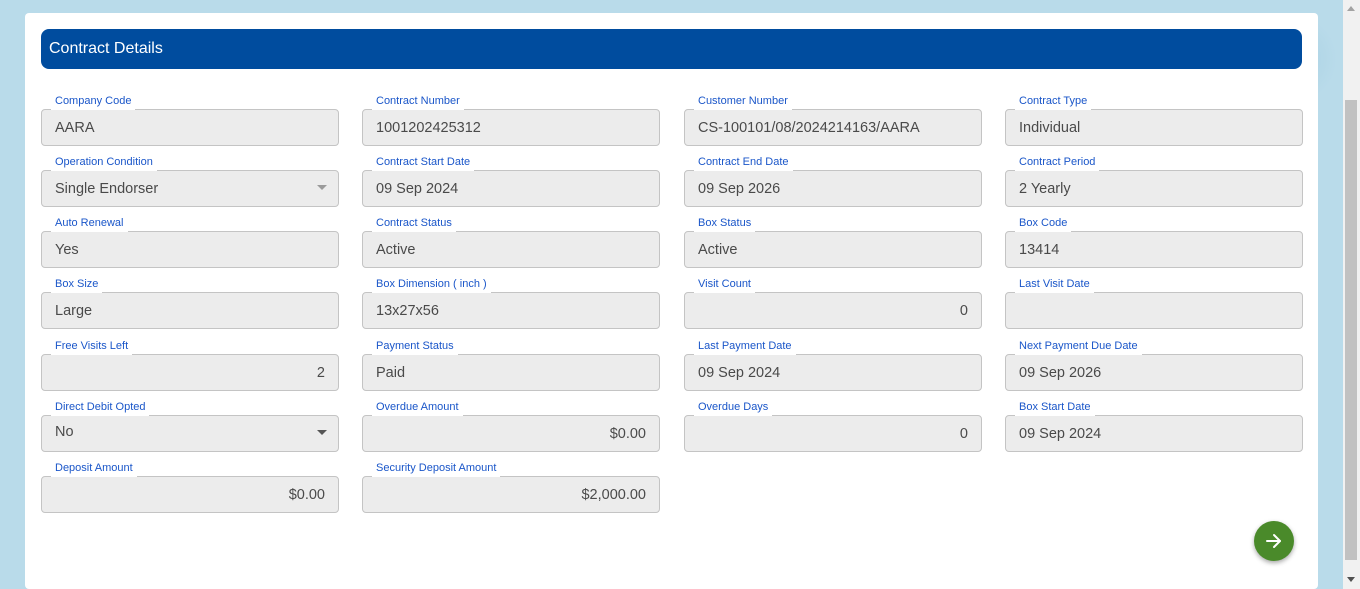 Image resolution: width=1360 pixels, height=589 pixels. What do you see at coordinates (833, 426) in the screenshot?
I see `overdue-days-field: Overdue Days 0` at bounding box center [833, 426].